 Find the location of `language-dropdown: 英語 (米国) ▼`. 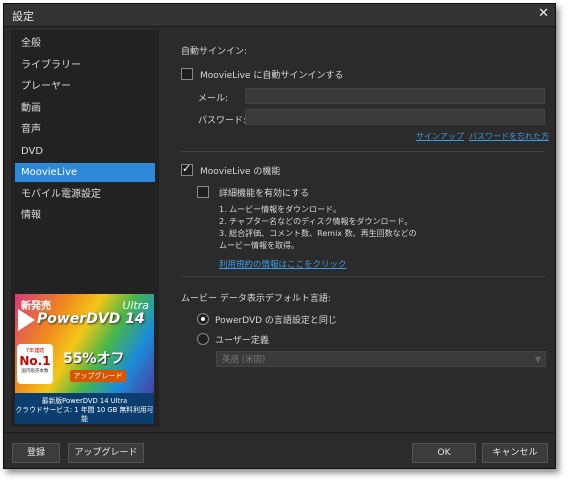

language-dropdown: 英語 (米国) ▼ is located at coordinates (381, 359).